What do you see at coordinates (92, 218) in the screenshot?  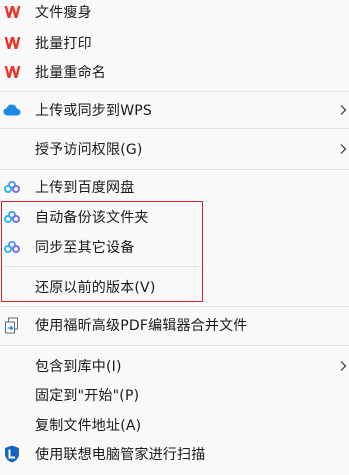 I see `menu-item-label: 自动备份该文件夹` at bounding box center [92, 218].